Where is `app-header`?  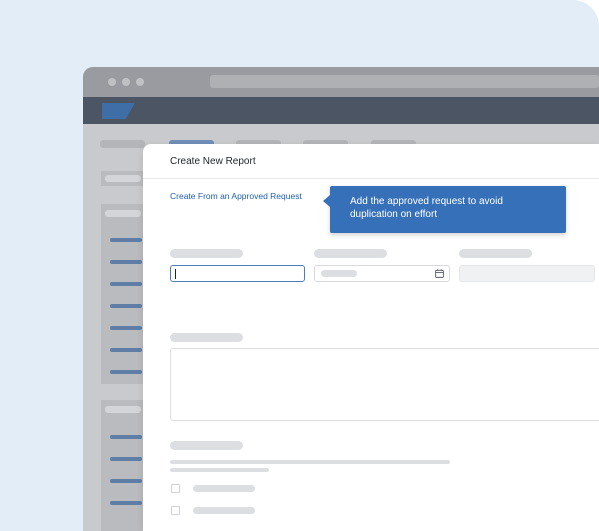 app-header is located at coordinates (341, 110).